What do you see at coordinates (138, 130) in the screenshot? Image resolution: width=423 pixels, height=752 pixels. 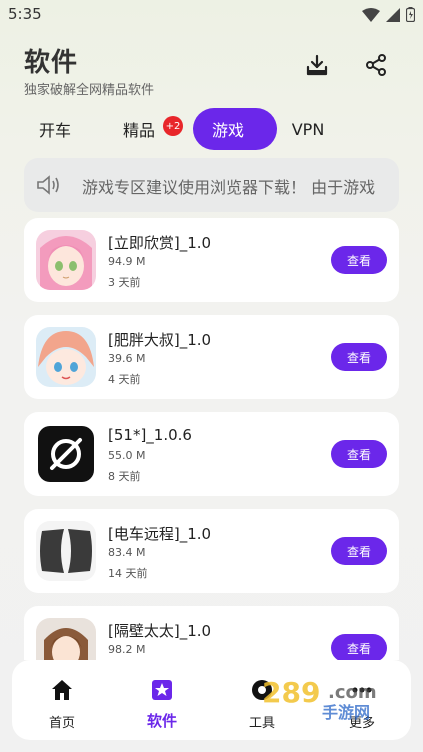 I see `tab-label: 精品` at bounding box center [138, 130].